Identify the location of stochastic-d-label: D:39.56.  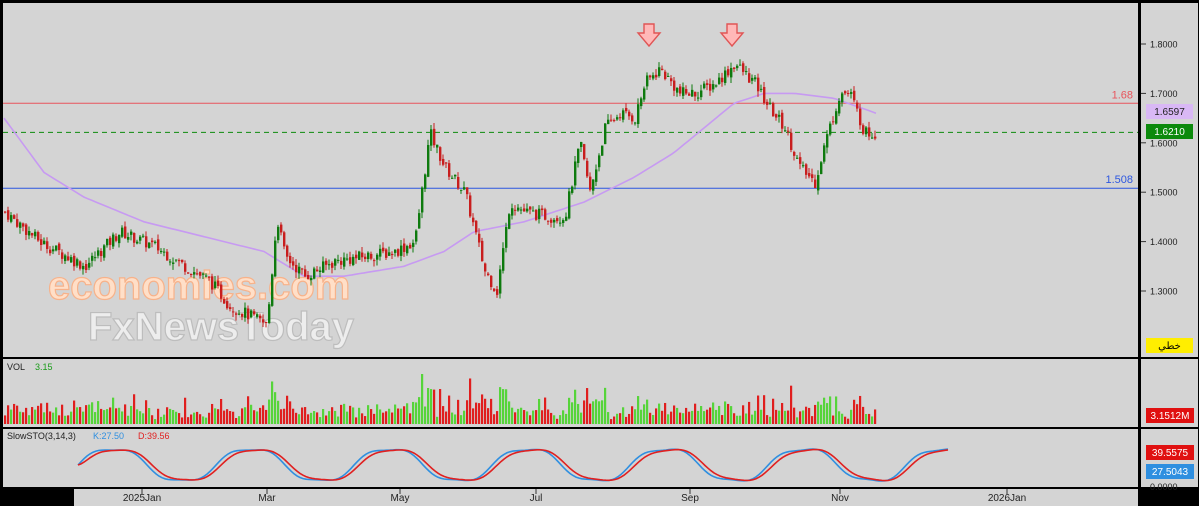
(154, 436).